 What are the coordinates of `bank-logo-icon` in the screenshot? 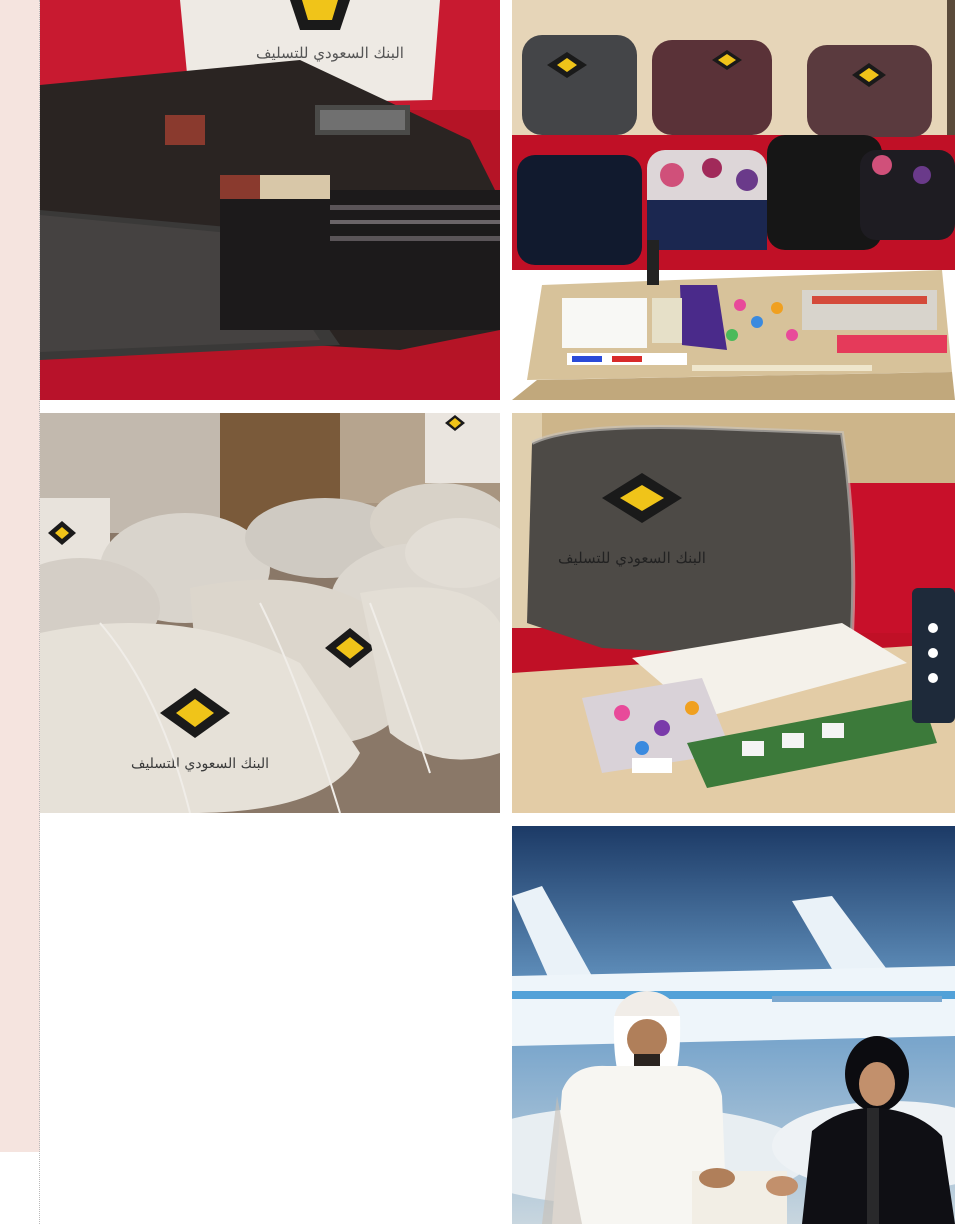 It's located at (320, 15).